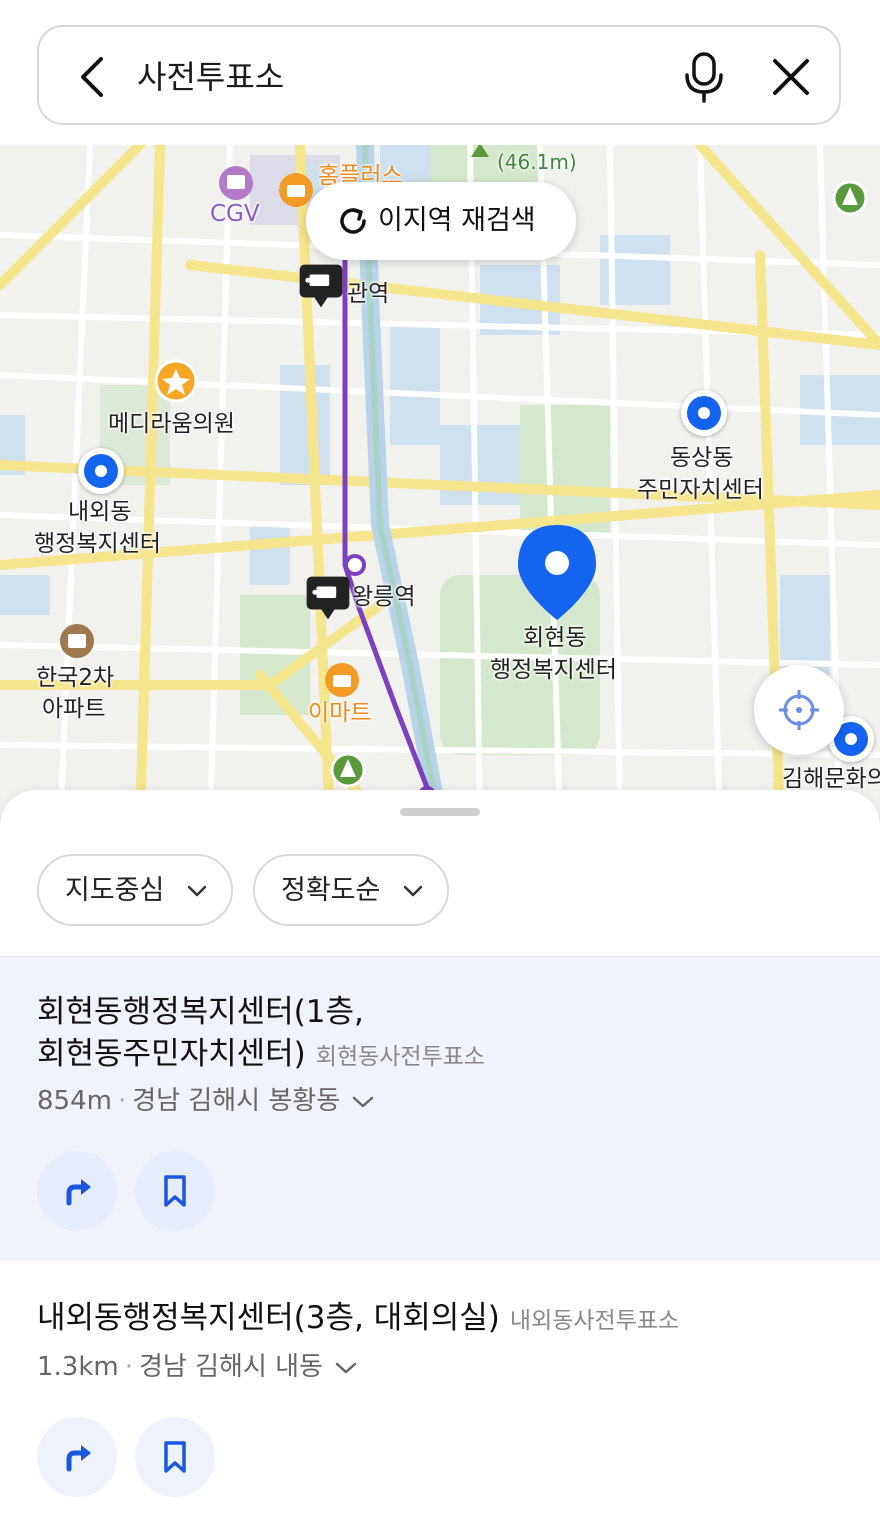  Describe the element at coordinates (702, 458) in the screenshot. I see `map-label-dongsang-1: 동상동` at that location.